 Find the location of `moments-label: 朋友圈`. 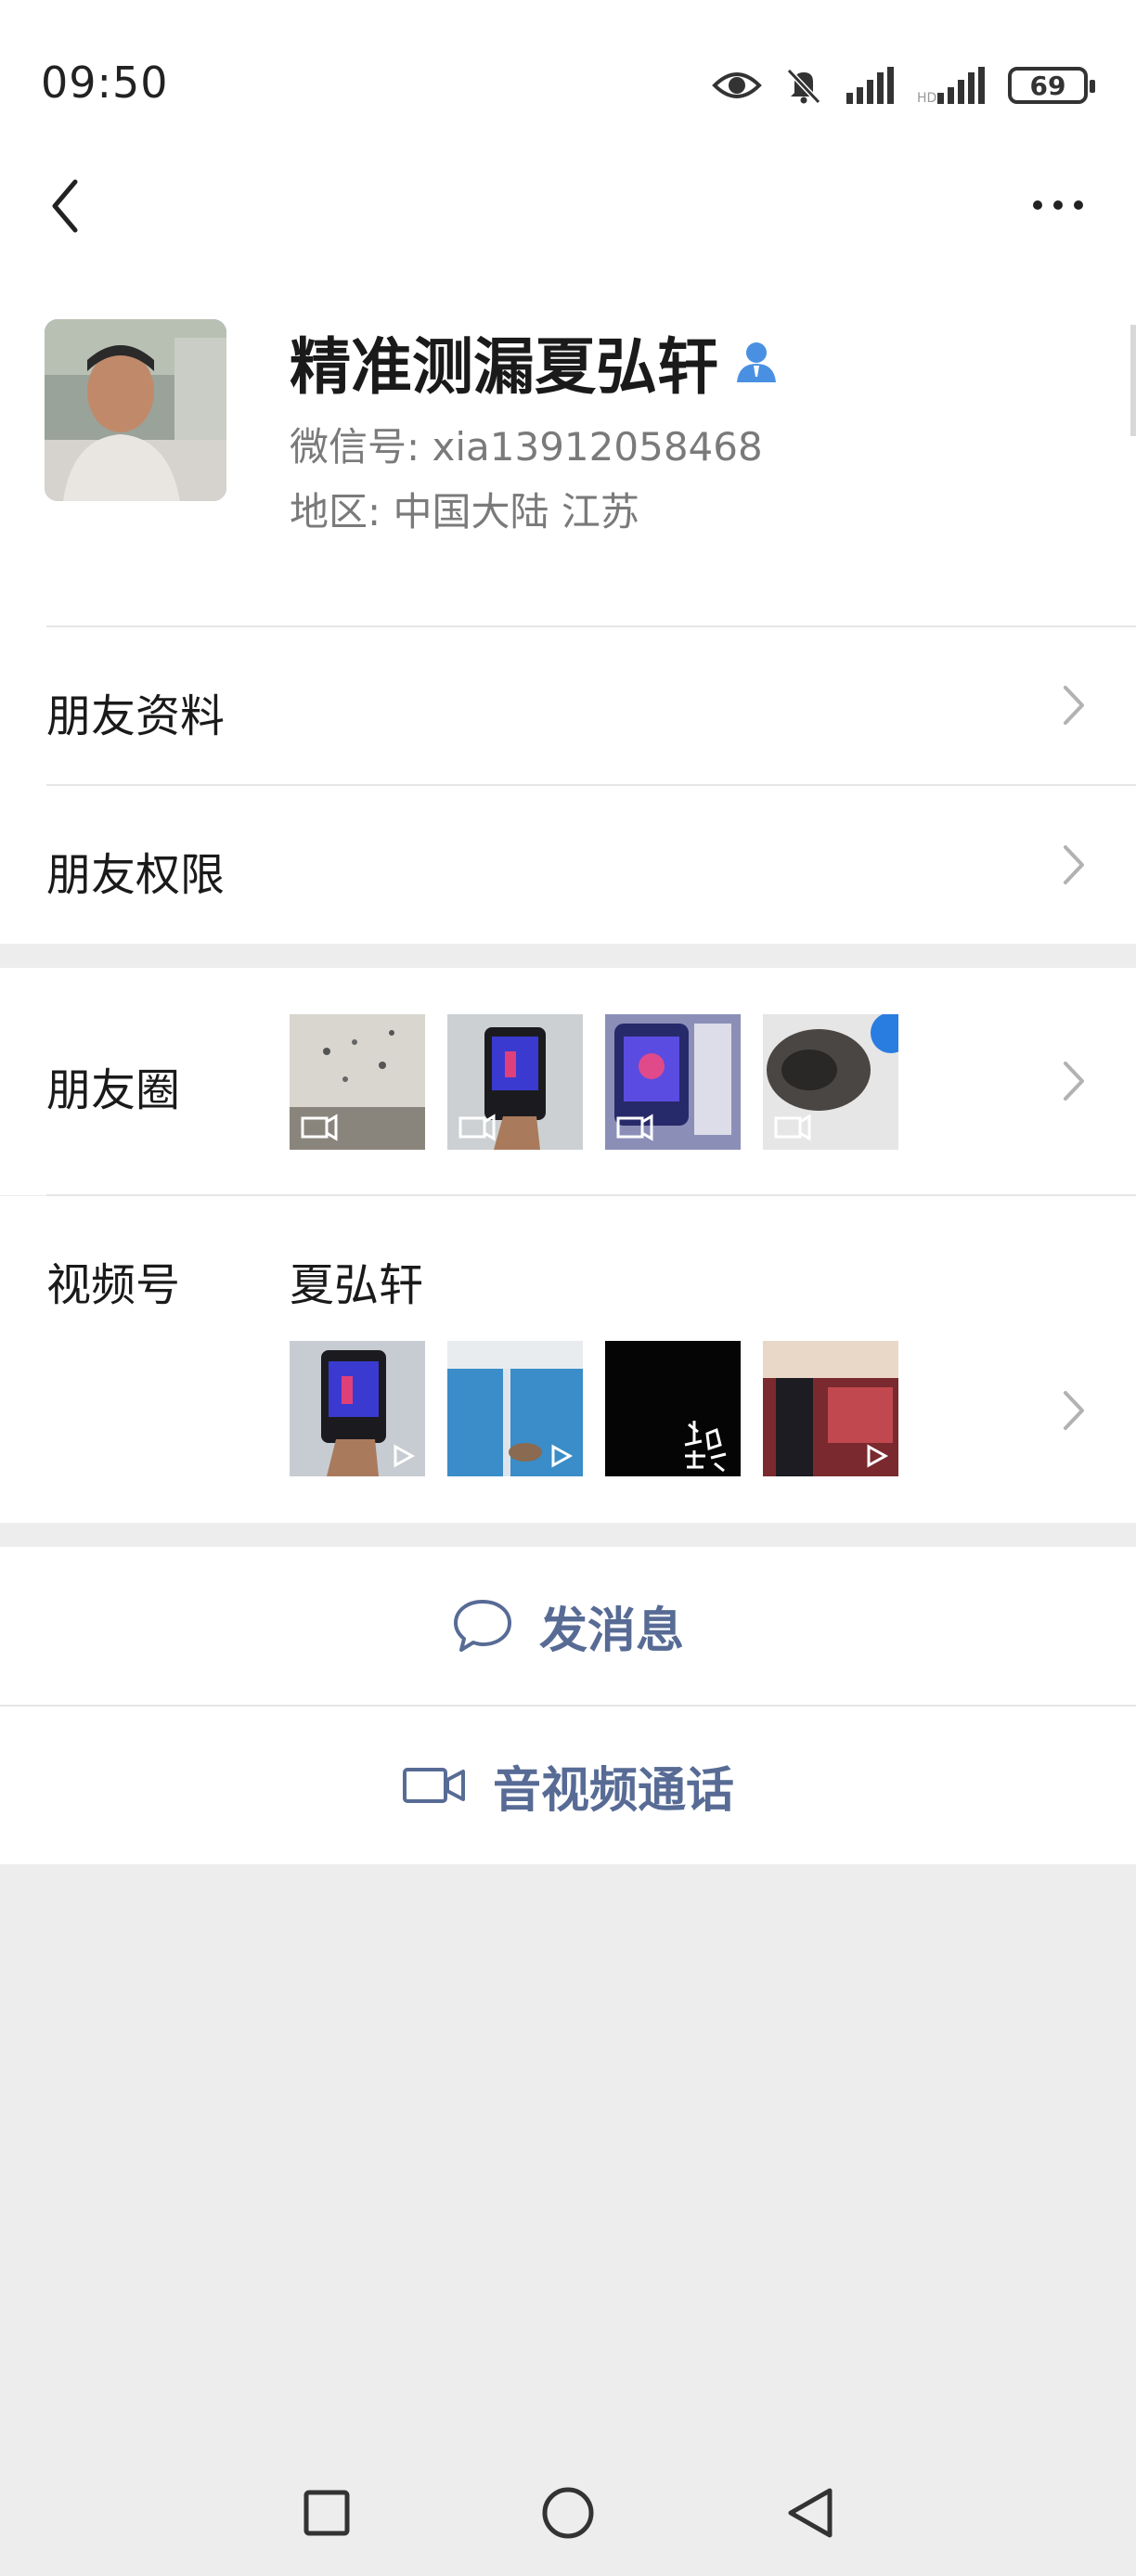

moments-label: 朋友圈 is located at coordinates (113, 1090).